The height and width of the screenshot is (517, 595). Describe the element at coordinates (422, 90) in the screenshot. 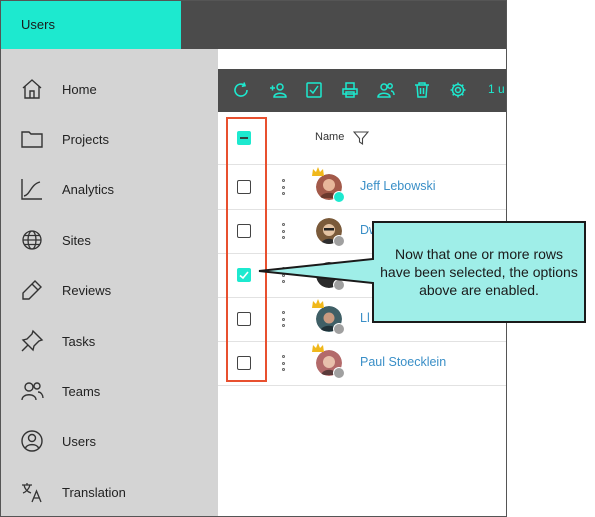

I see `delete-icon` at that location.